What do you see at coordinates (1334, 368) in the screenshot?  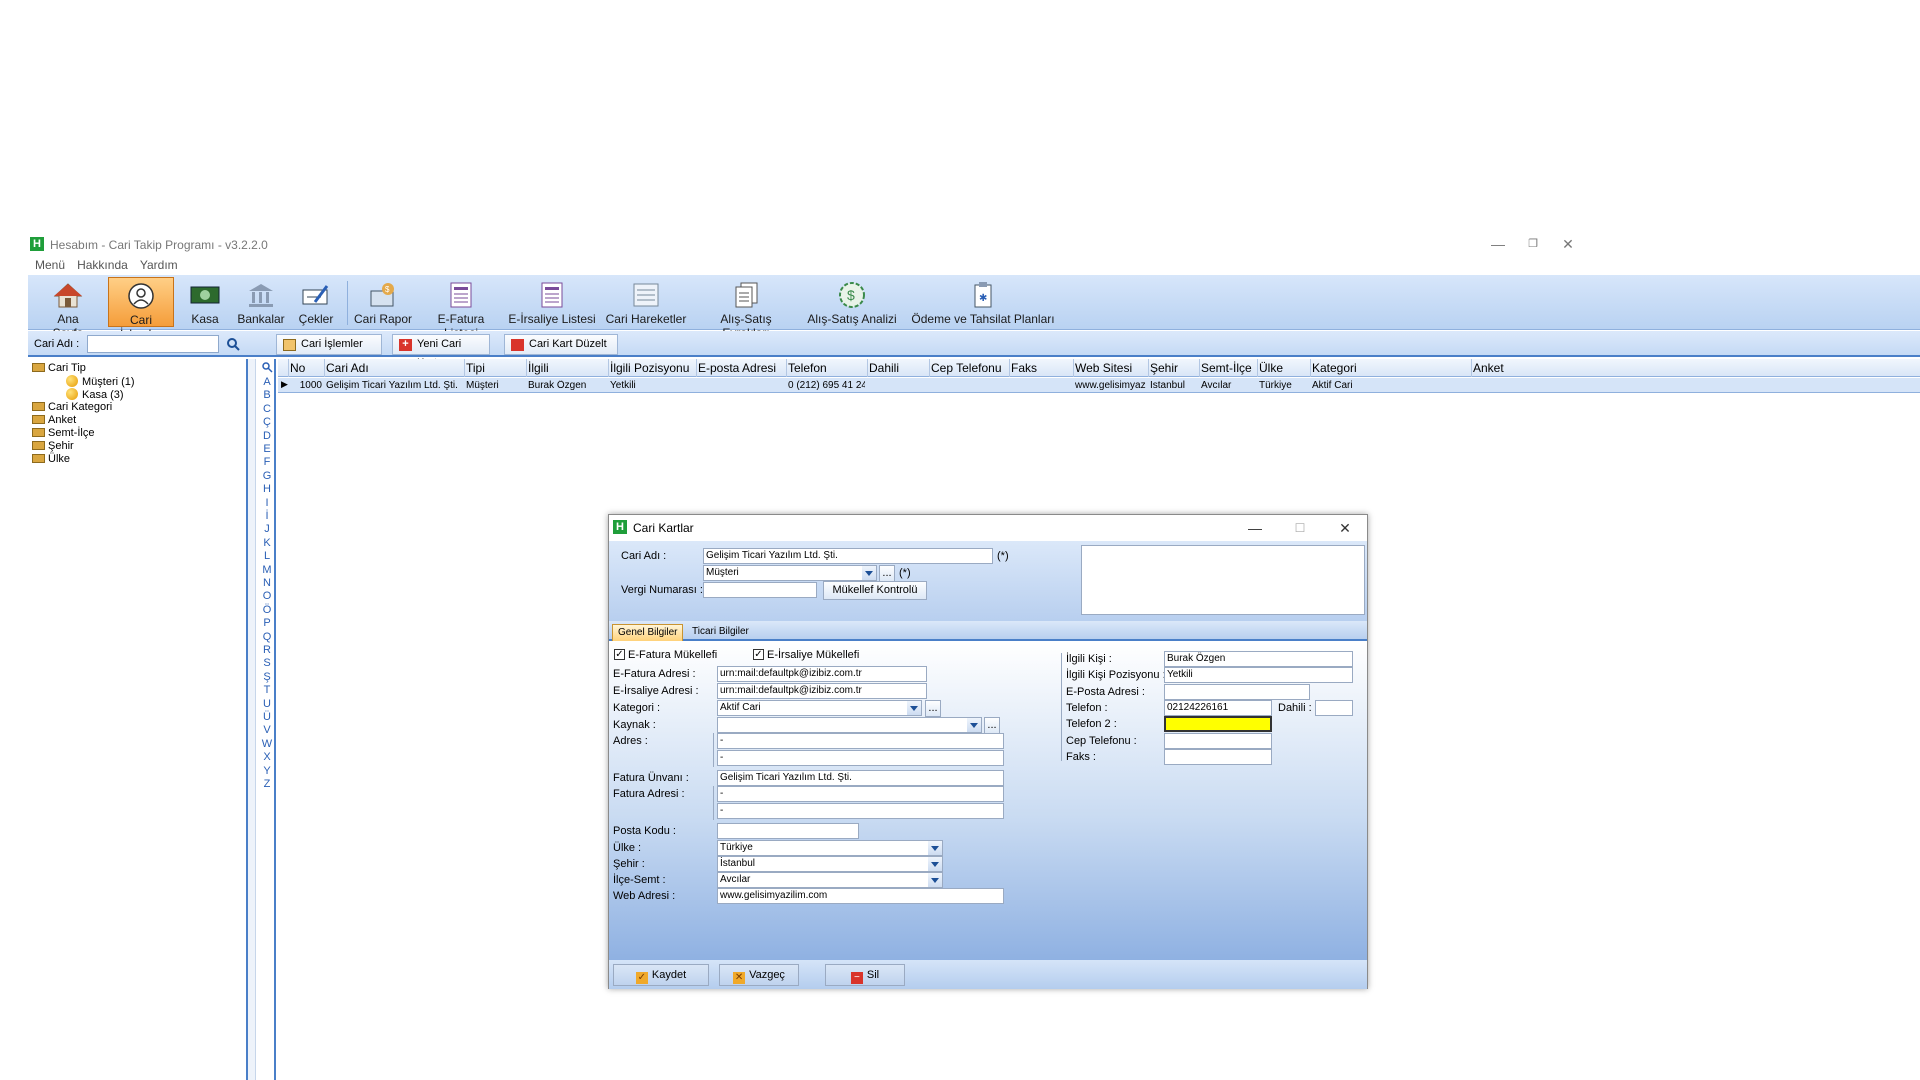 I see `column-header: Kategori` at bounding box center [1334, 368].